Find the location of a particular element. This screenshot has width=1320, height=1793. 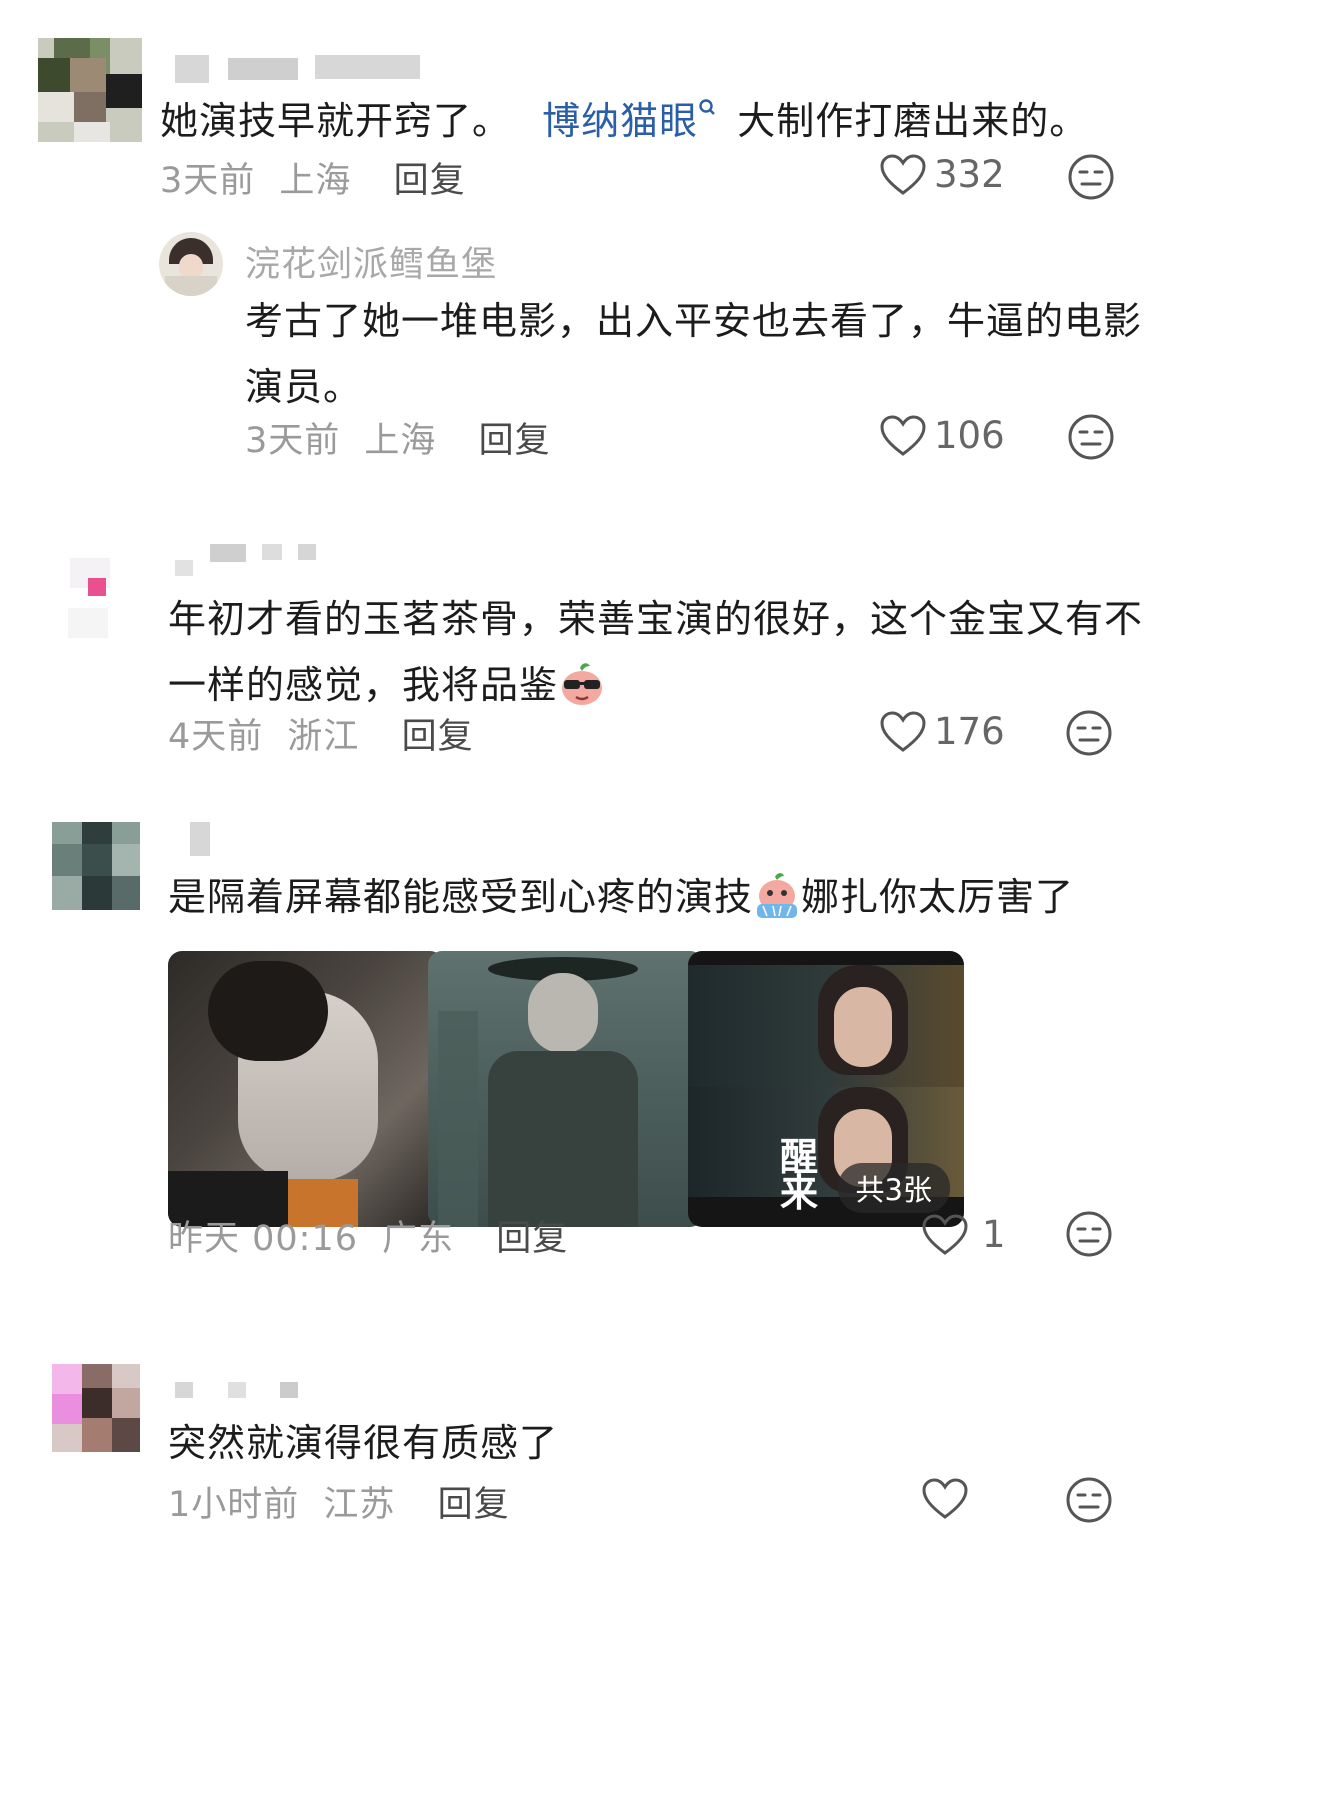

comment-location: 浙江 is located at coordinates (323, 737).